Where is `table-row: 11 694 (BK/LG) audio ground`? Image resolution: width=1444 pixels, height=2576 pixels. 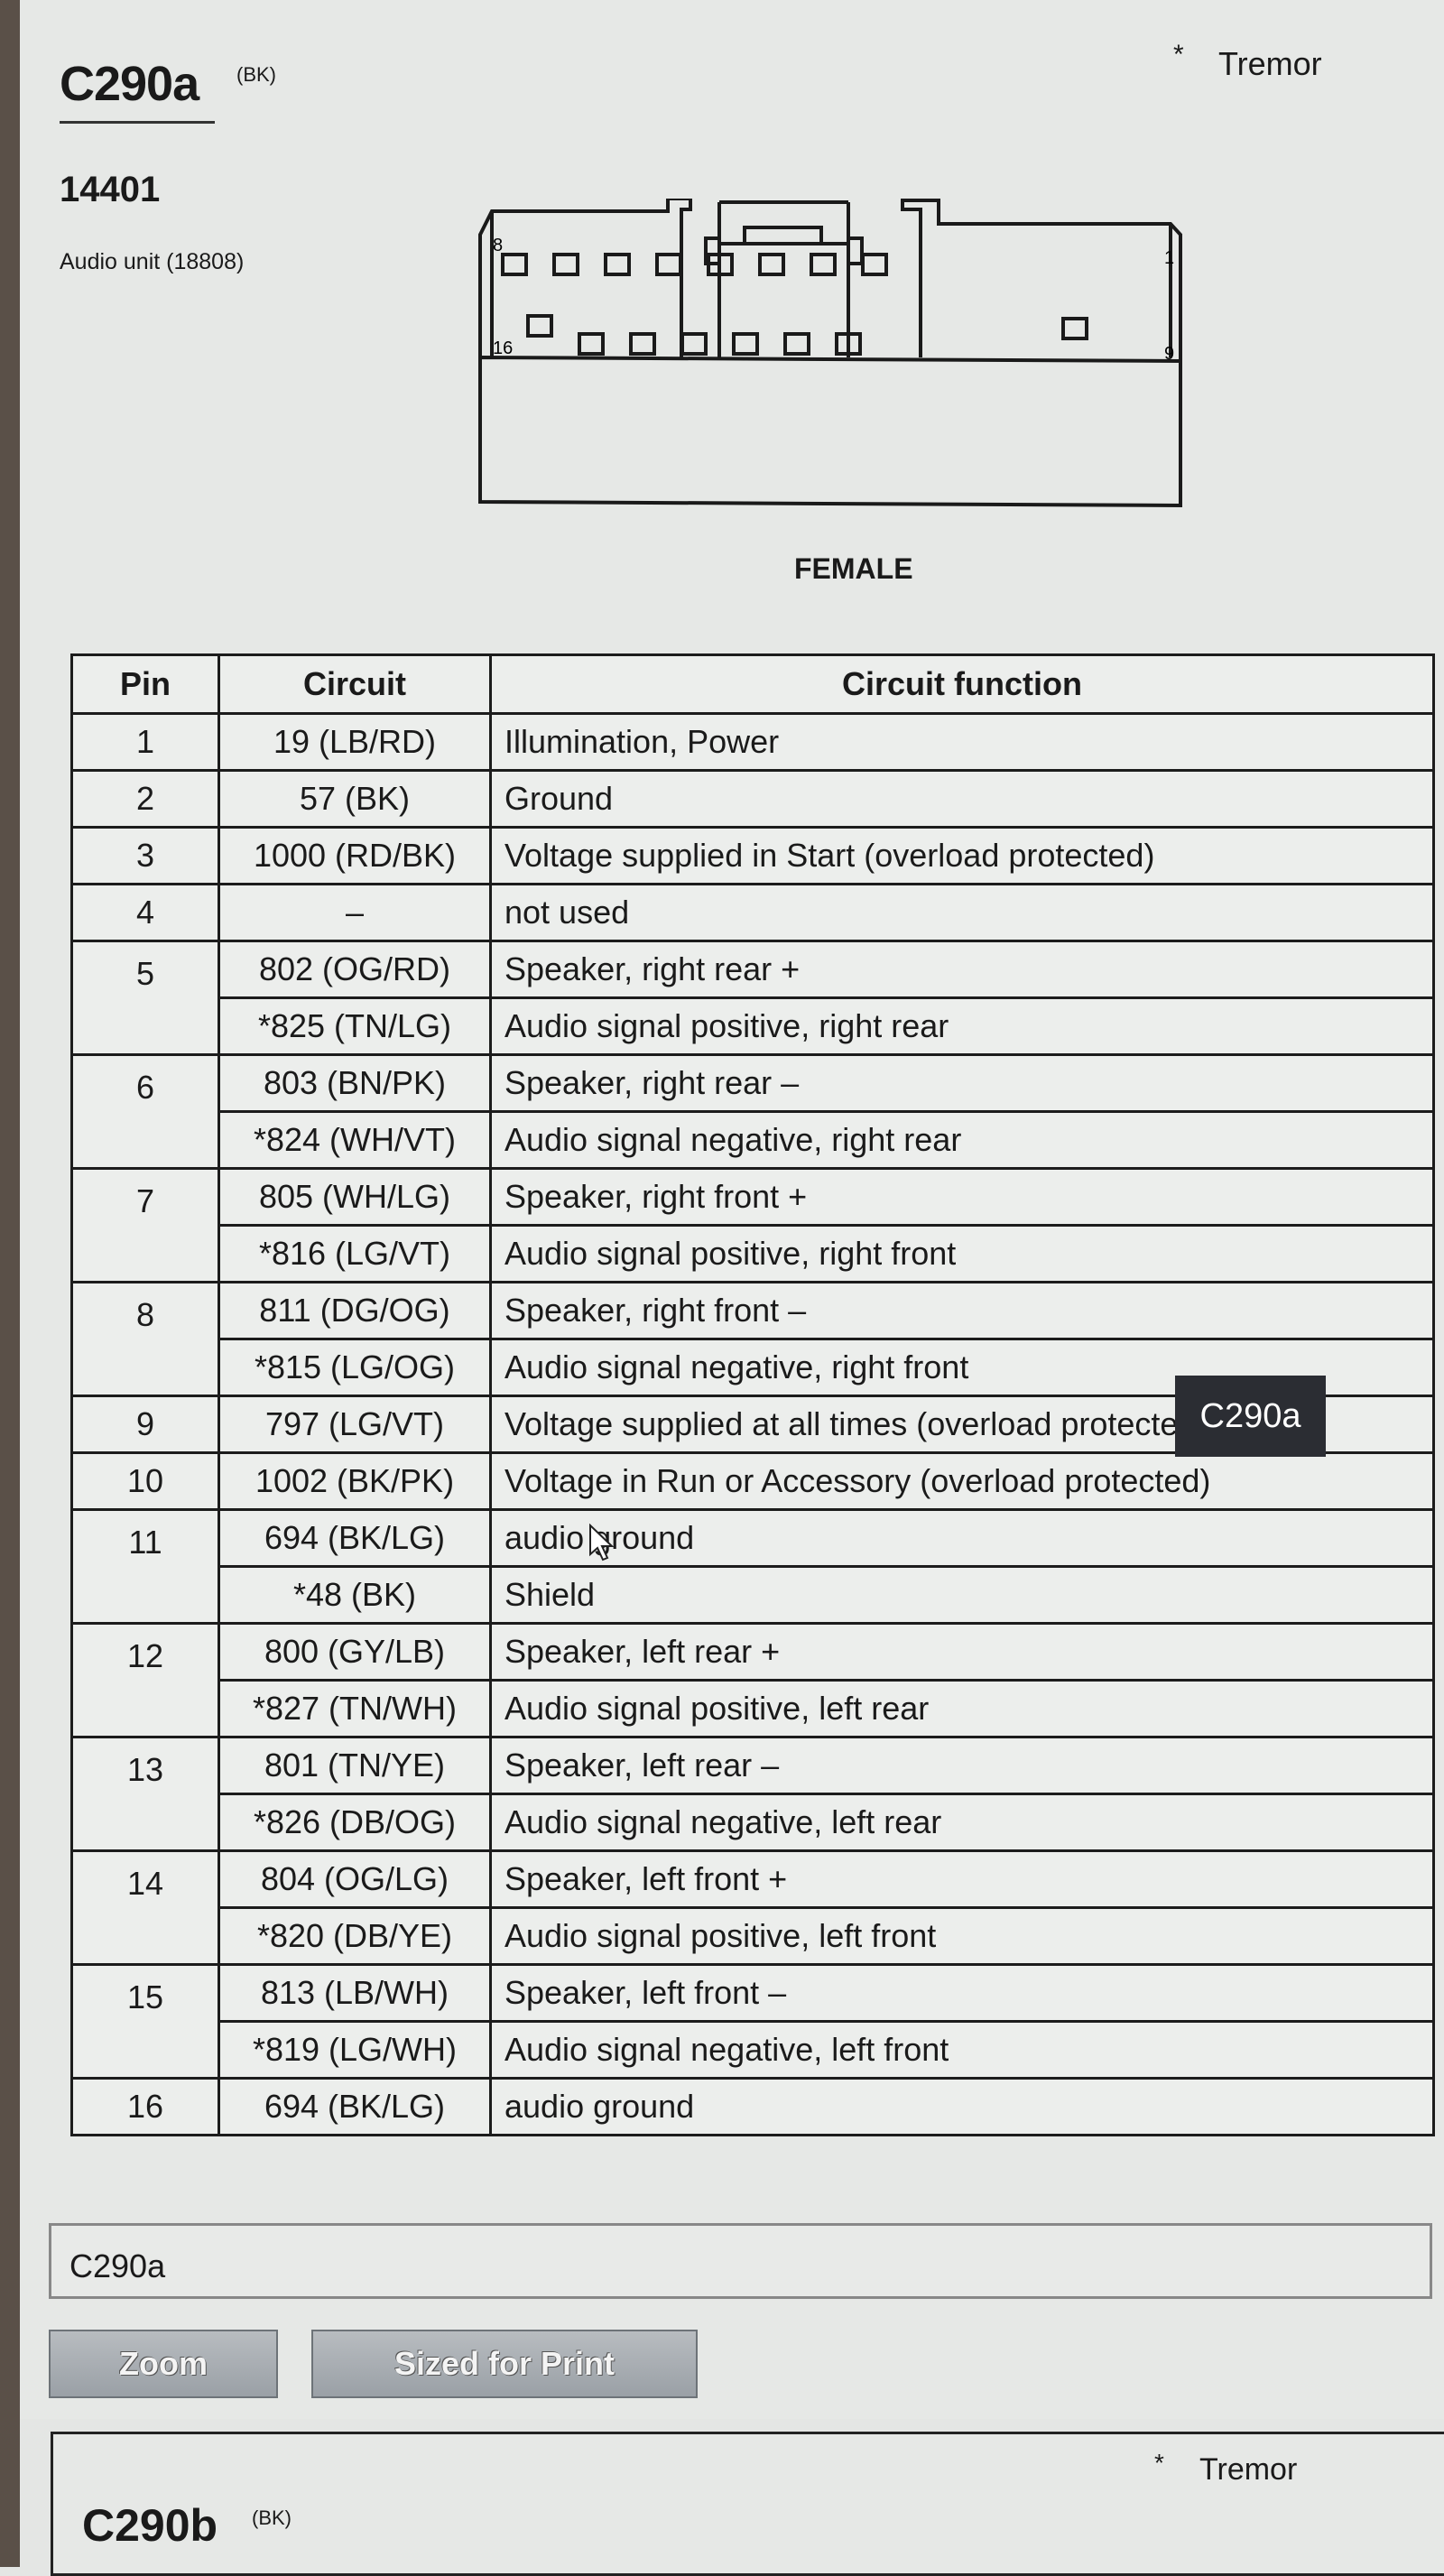 table-row: 11 694 (BK/LG) audio ground is located at coordinates (752, 1566).